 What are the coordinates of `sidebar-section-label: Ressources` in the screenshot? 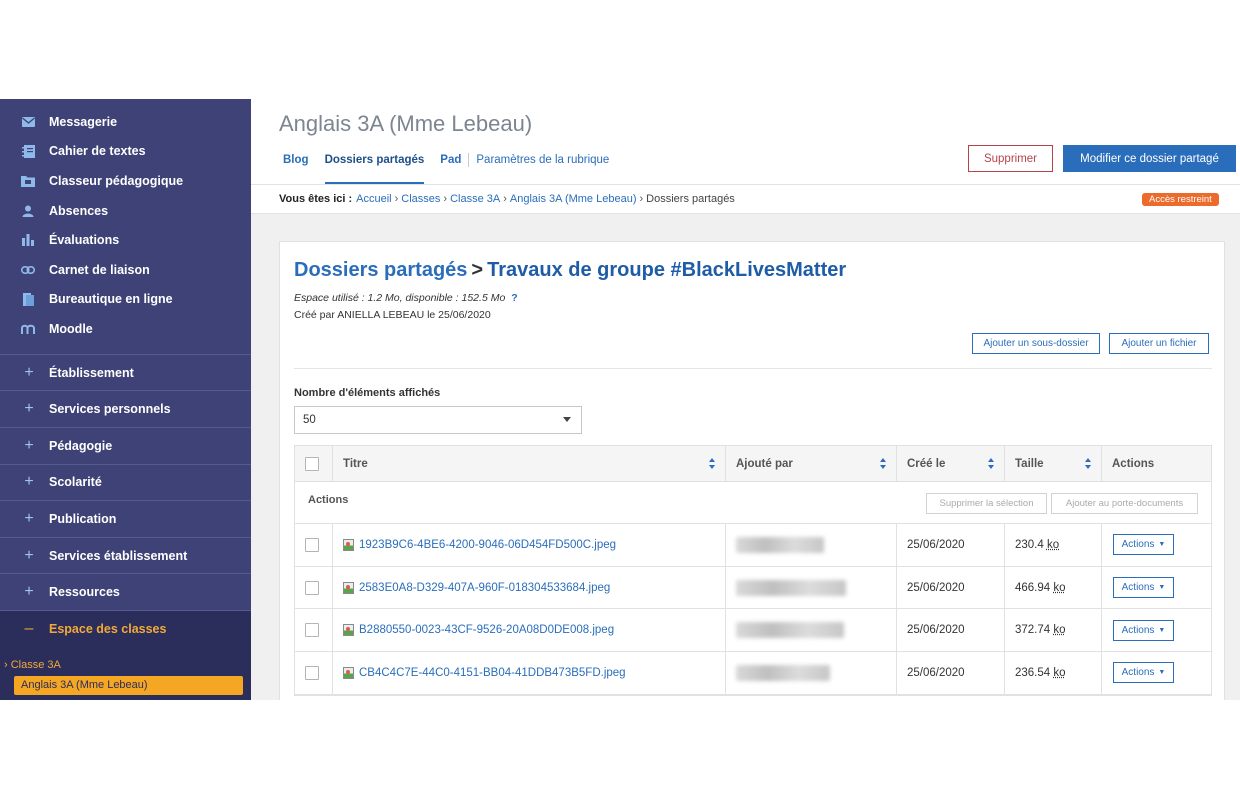 It's located at (84, 592).